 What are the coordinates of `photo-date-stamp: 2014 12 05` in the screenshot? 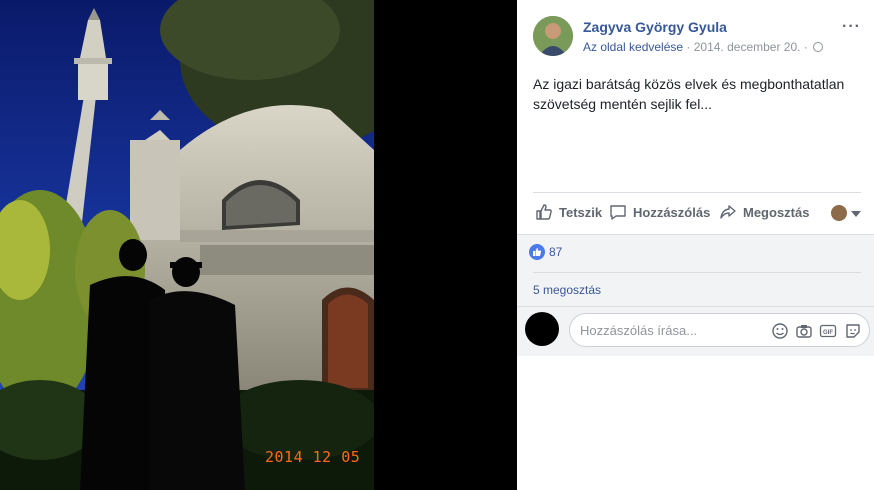 It's located at (313, 457).